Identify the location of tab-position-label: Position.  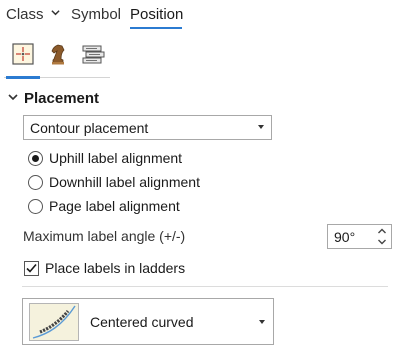
(157, 14).